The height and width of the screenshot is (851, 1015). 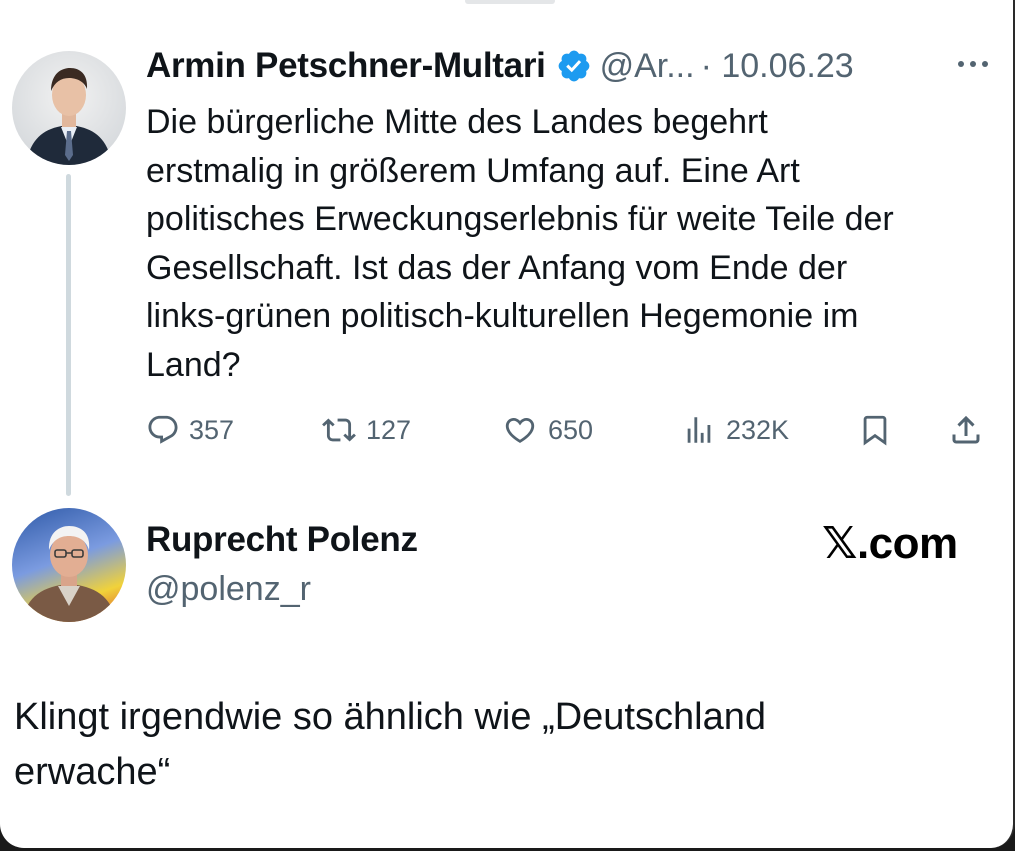 What do you see at coordinates (547, 430) in the screenshot?
I see `like-button: 650` at bounding box center [547, 430].